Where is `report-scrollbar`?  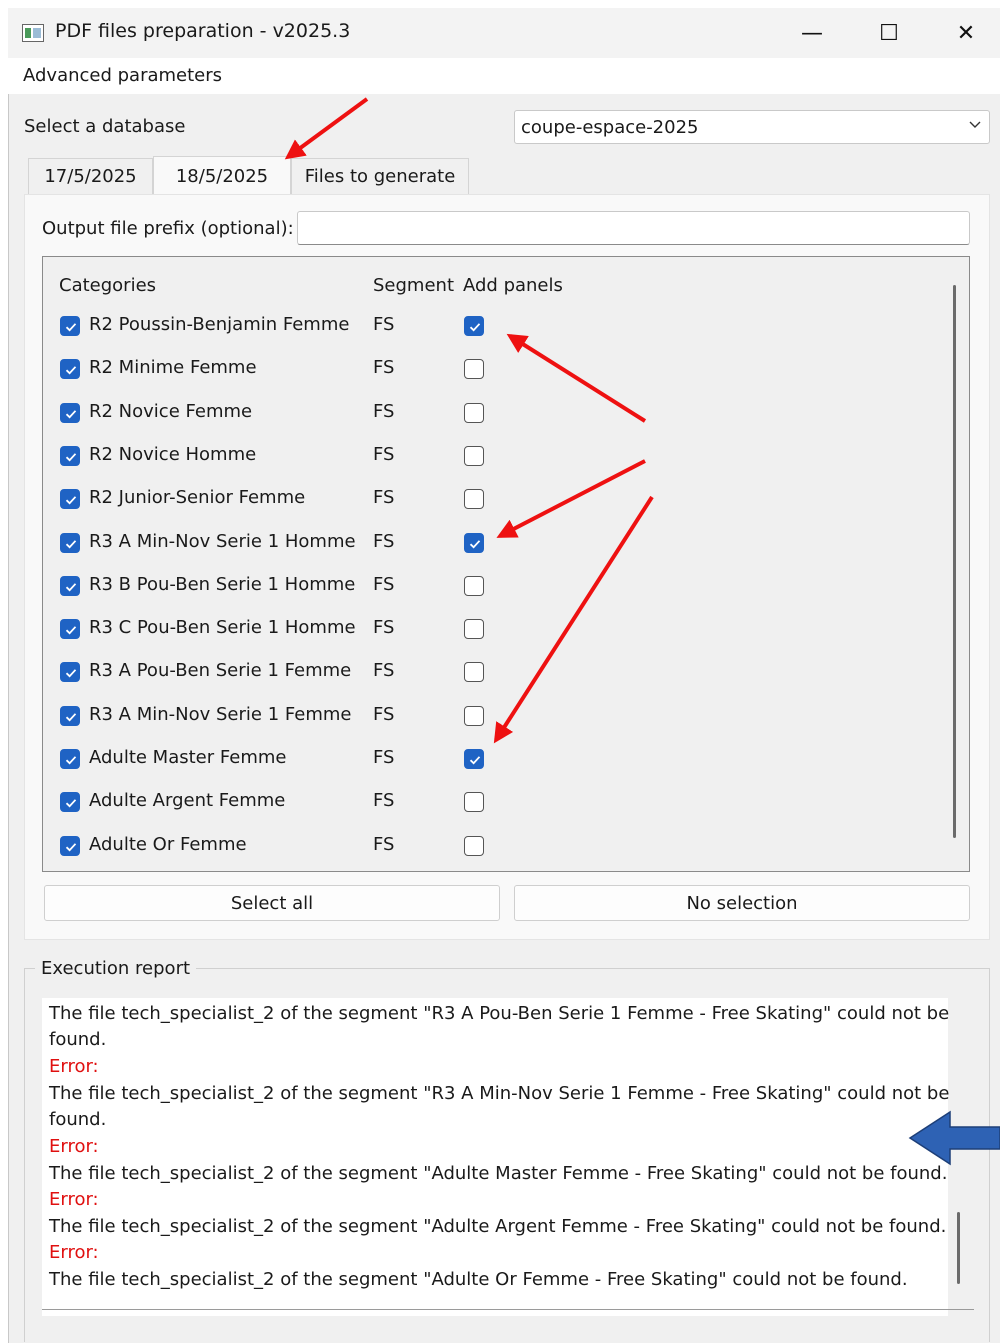 report-scrollbar is located at coordinates (958, 1248).